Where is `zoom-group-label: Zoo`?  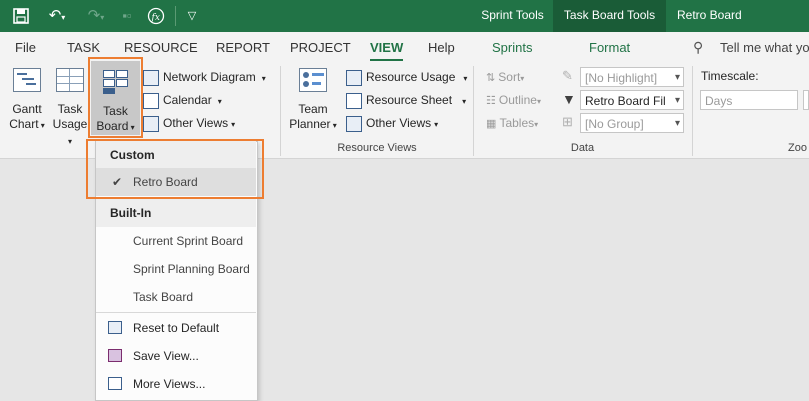
zoom-group-label: Zoo is located at coordinates (797, 148).